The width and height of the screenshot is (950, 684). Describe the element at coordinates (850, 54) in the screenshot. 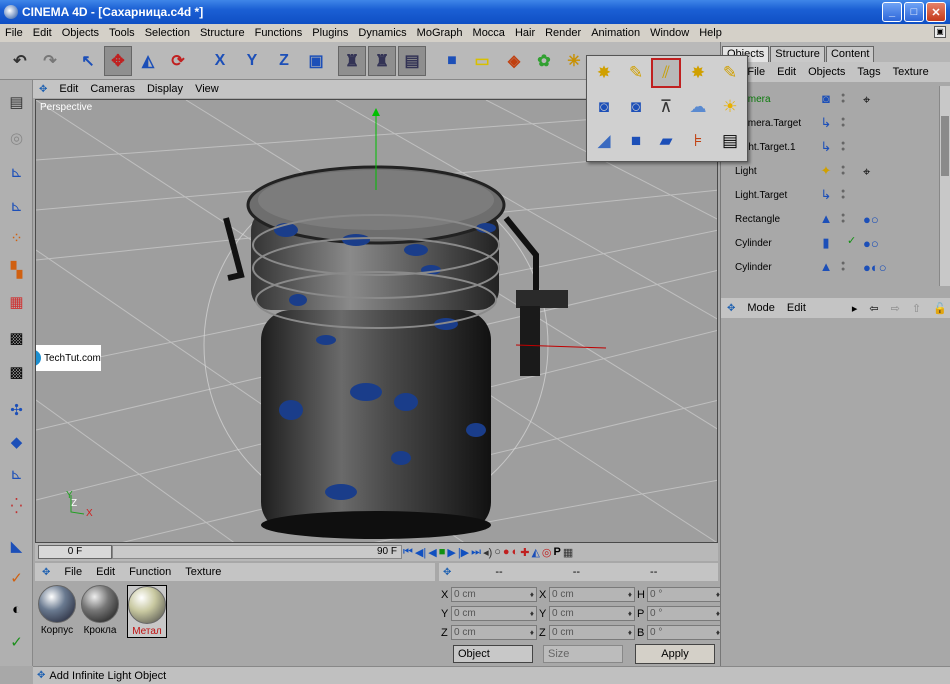

I see `tab-content: Content` at that location.